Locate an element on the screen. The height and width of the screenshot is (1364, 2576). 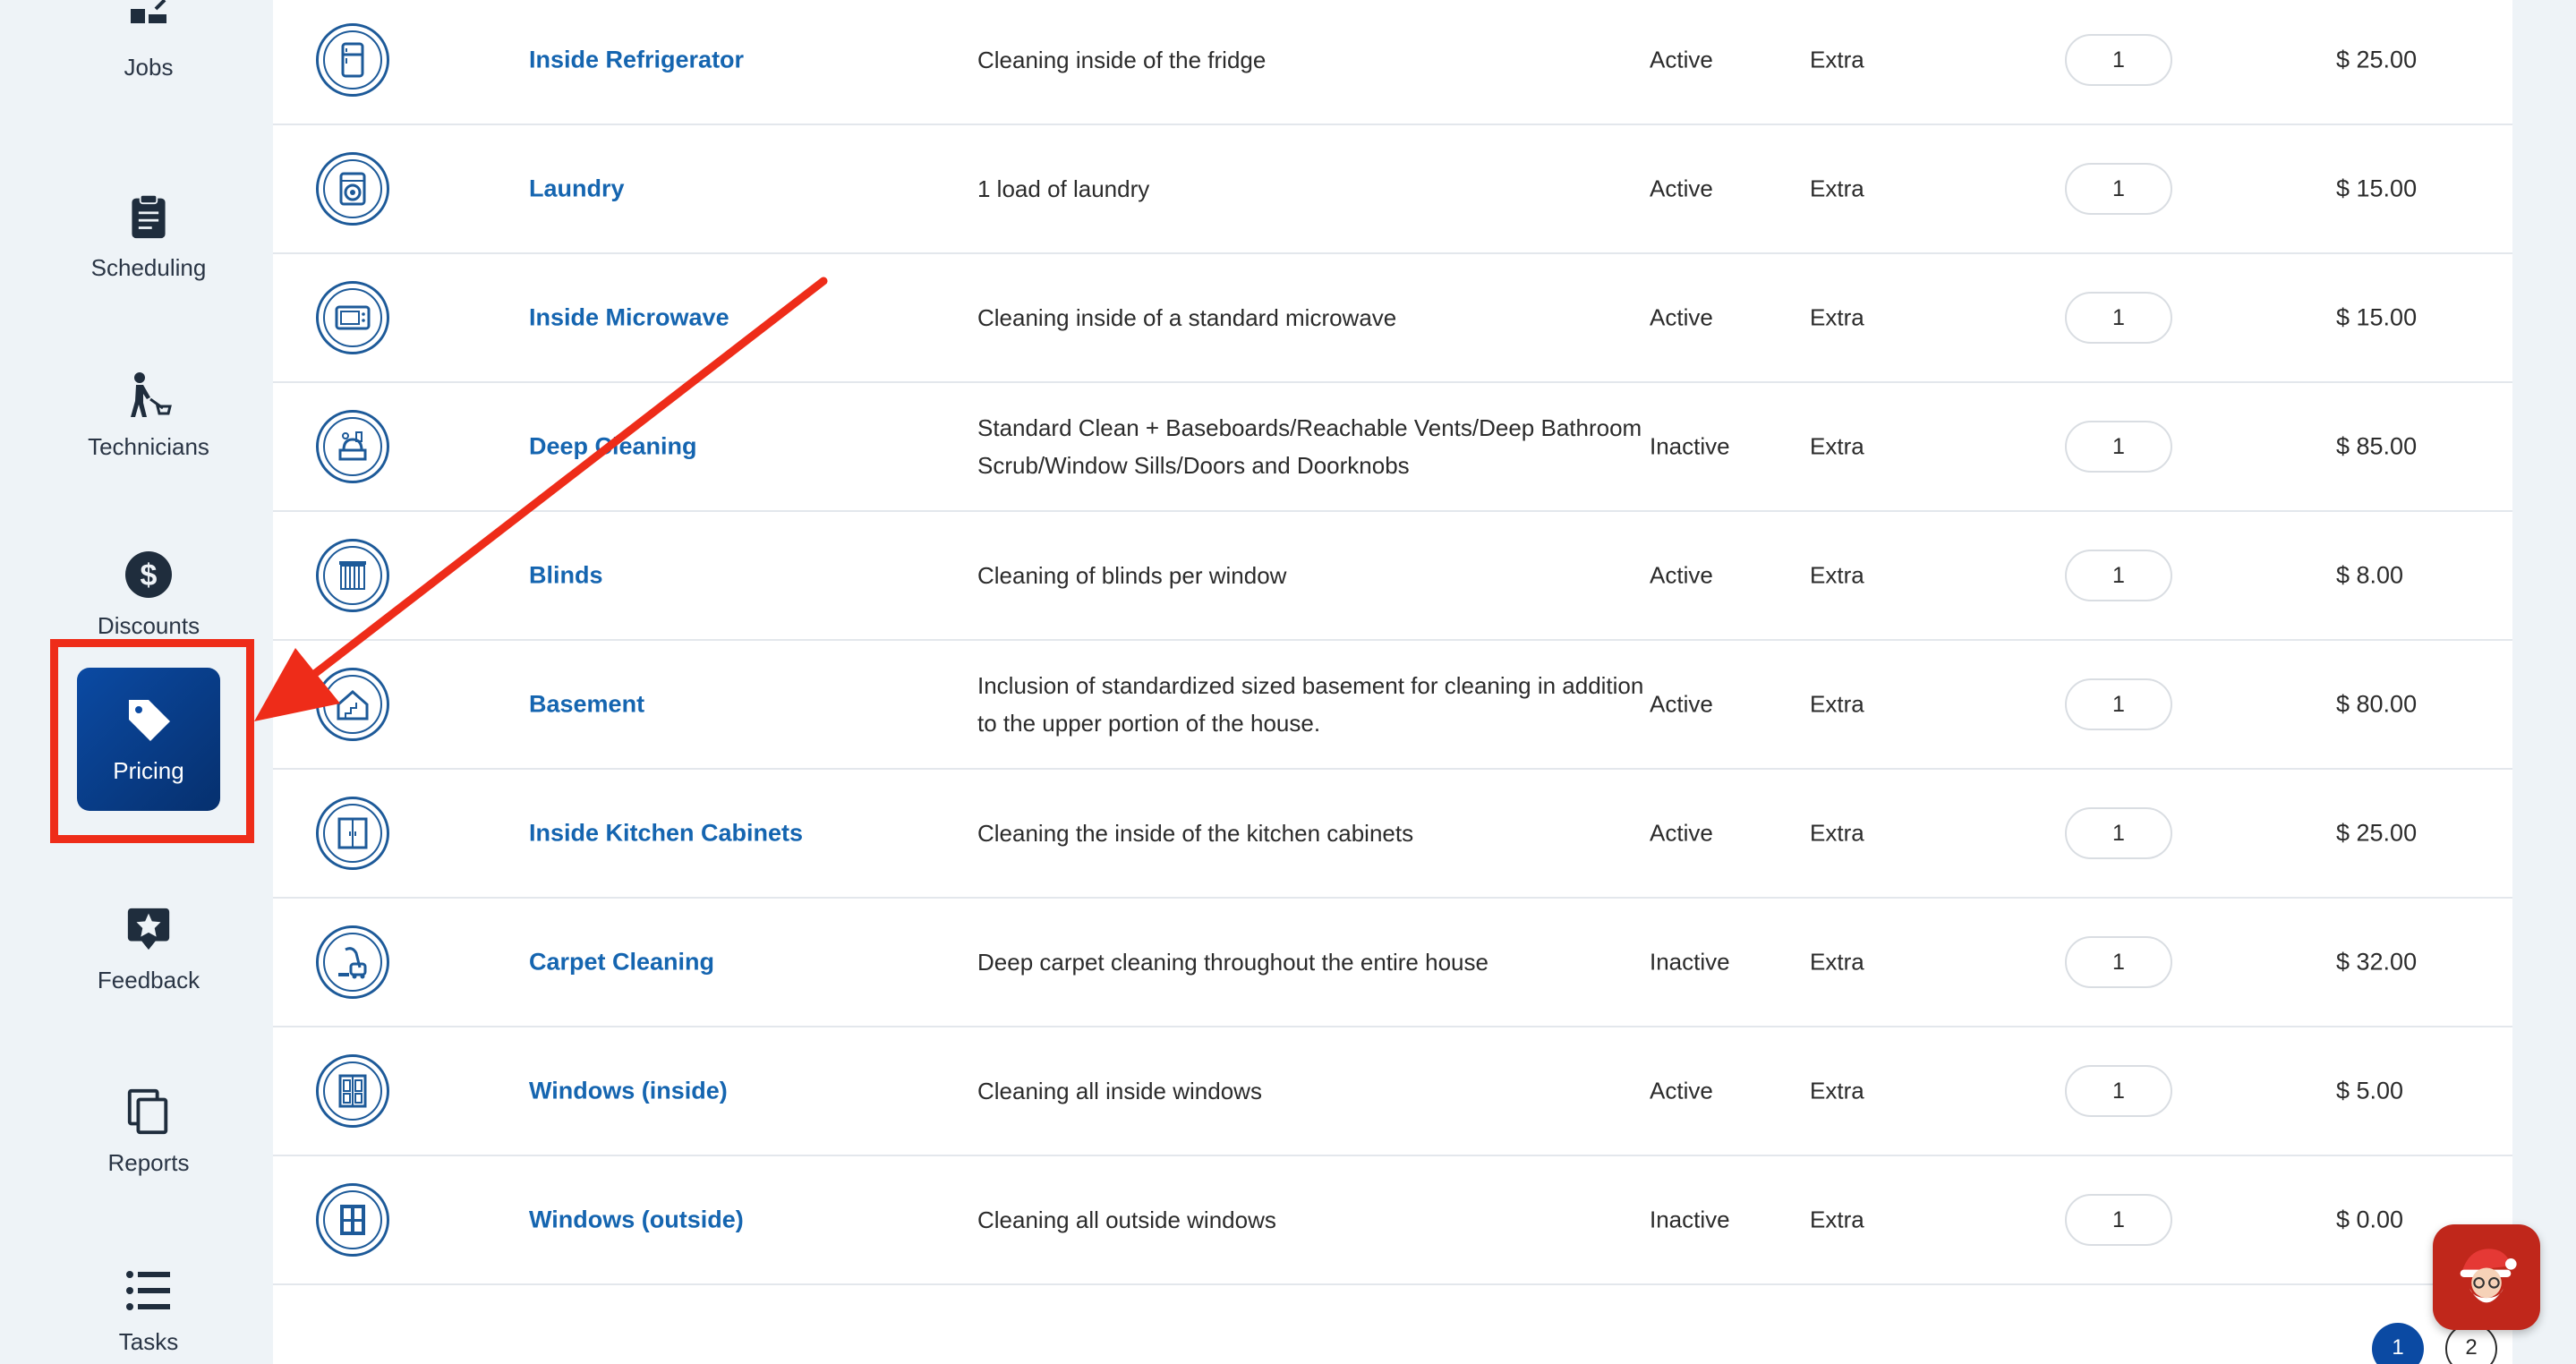
service-name-link: Blinds is located at coordinates (566, 576).